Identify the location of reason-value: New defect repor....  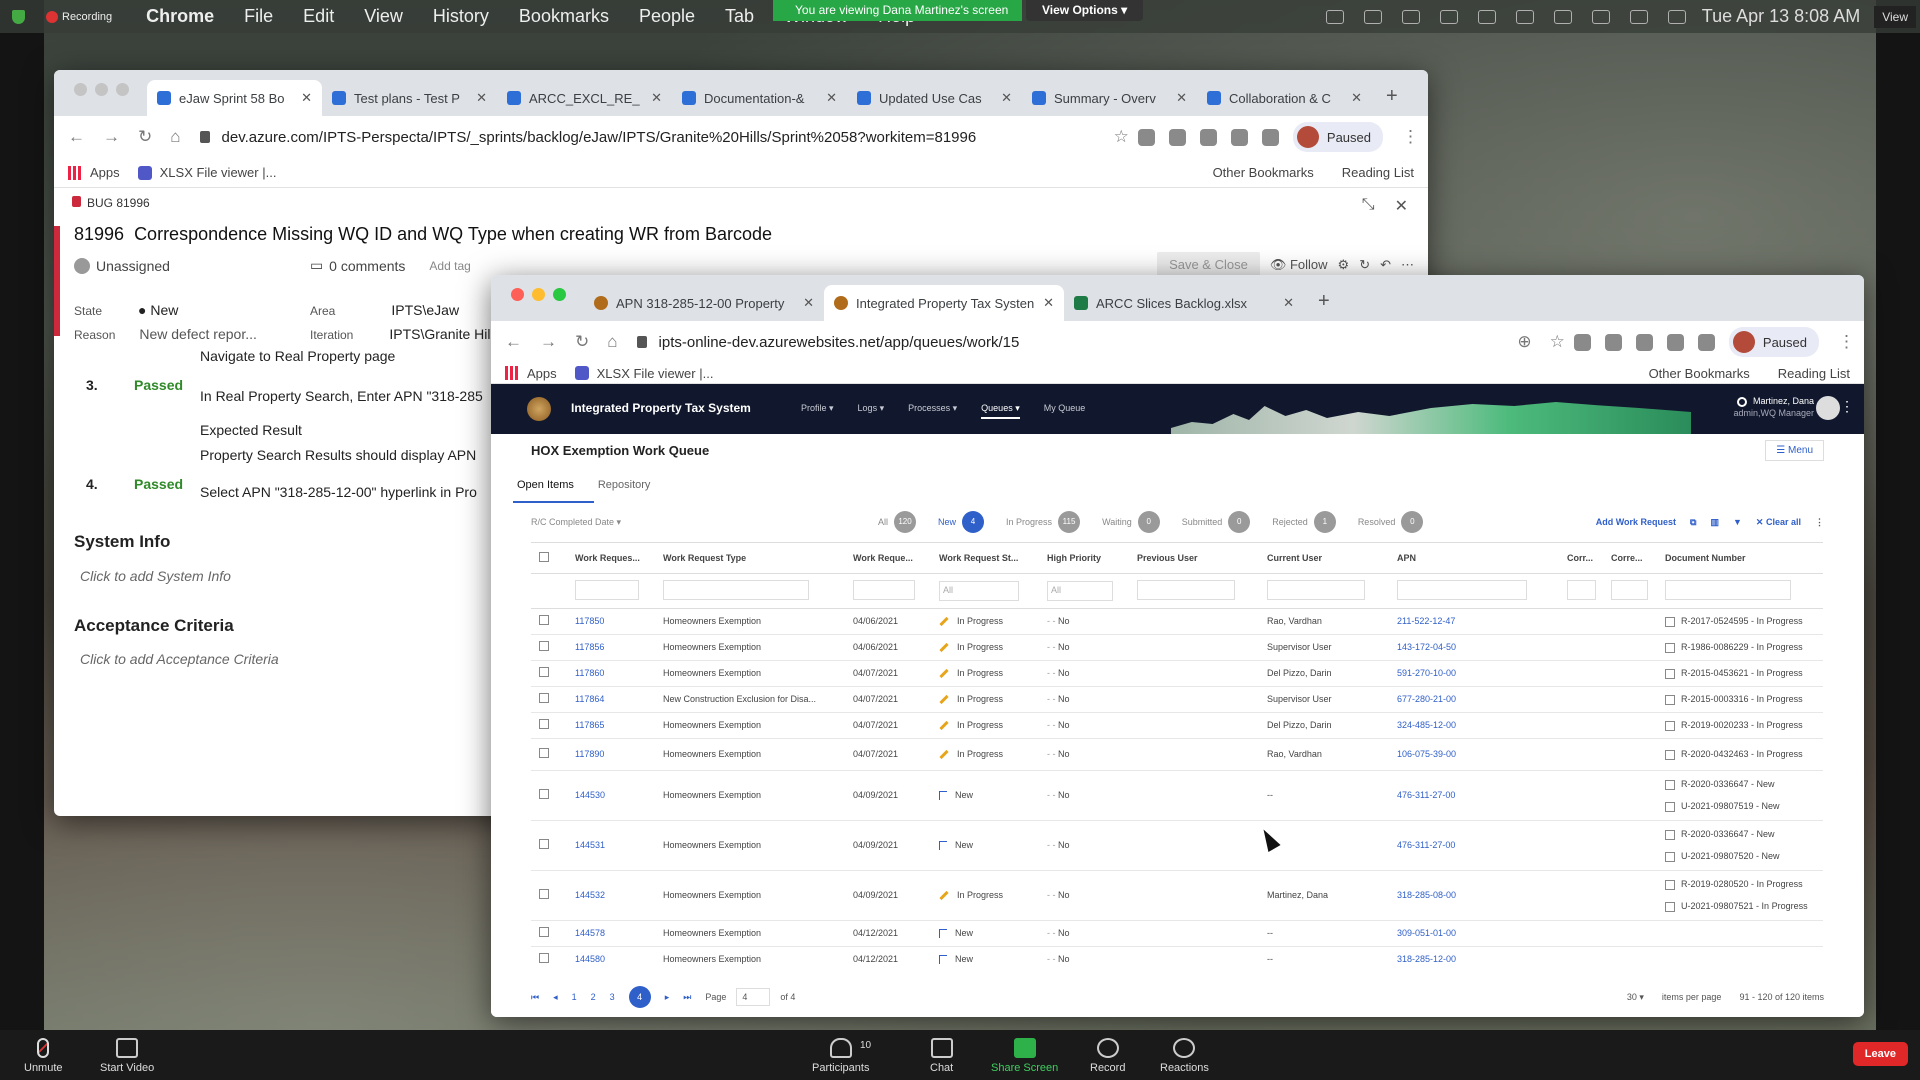
(198, 334).